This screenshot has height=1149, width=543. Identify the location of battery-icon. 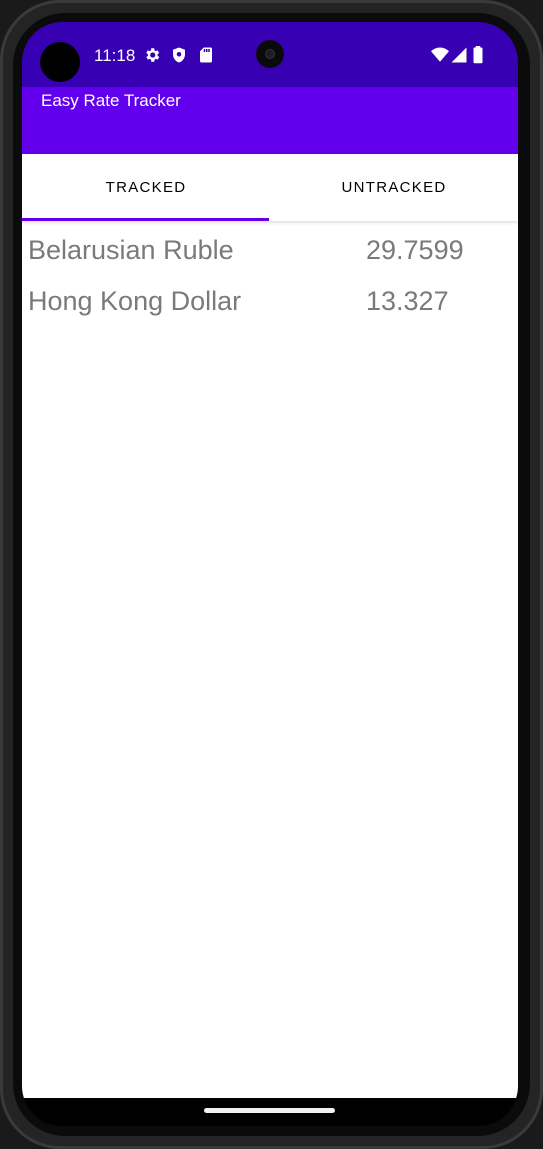
(478, 55).